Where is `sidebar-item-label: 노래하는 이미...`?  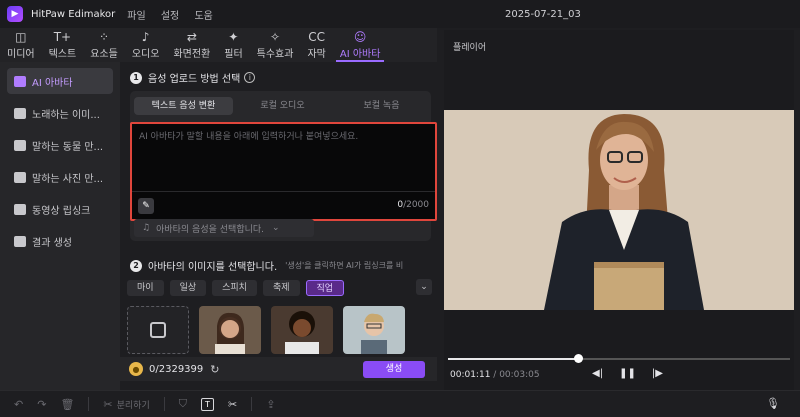 sidebar-item-label: 노래하는 이미... is located at coordinates (66, 115).